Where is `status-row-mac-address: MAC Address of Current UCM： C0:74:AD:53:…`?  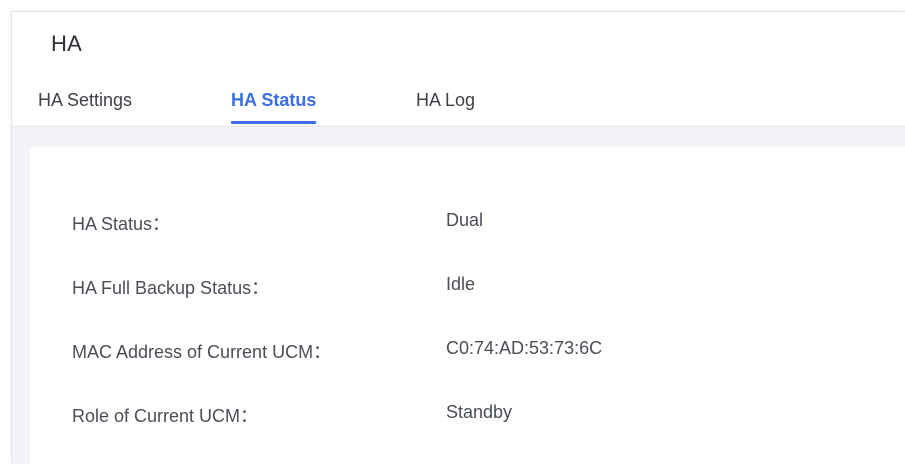
status-row-mac-address: MAC Address of Current UCM： C0:74:AD:53:… is located at coordinates (482, 350).